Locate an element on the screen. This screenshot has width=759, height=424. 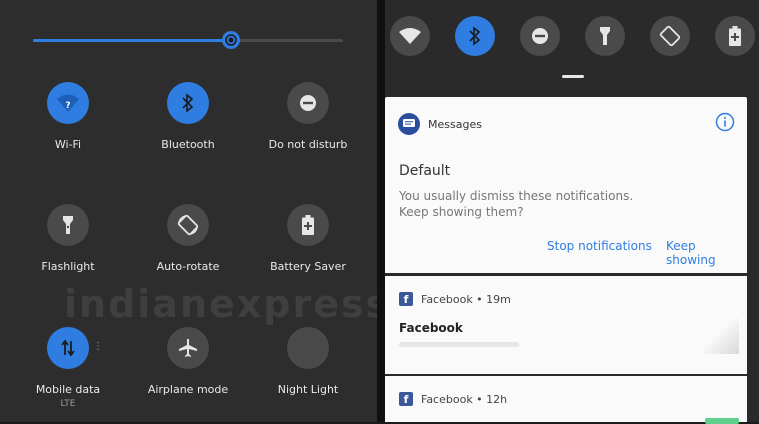
panel-divider is located at coordinates (381, 211).